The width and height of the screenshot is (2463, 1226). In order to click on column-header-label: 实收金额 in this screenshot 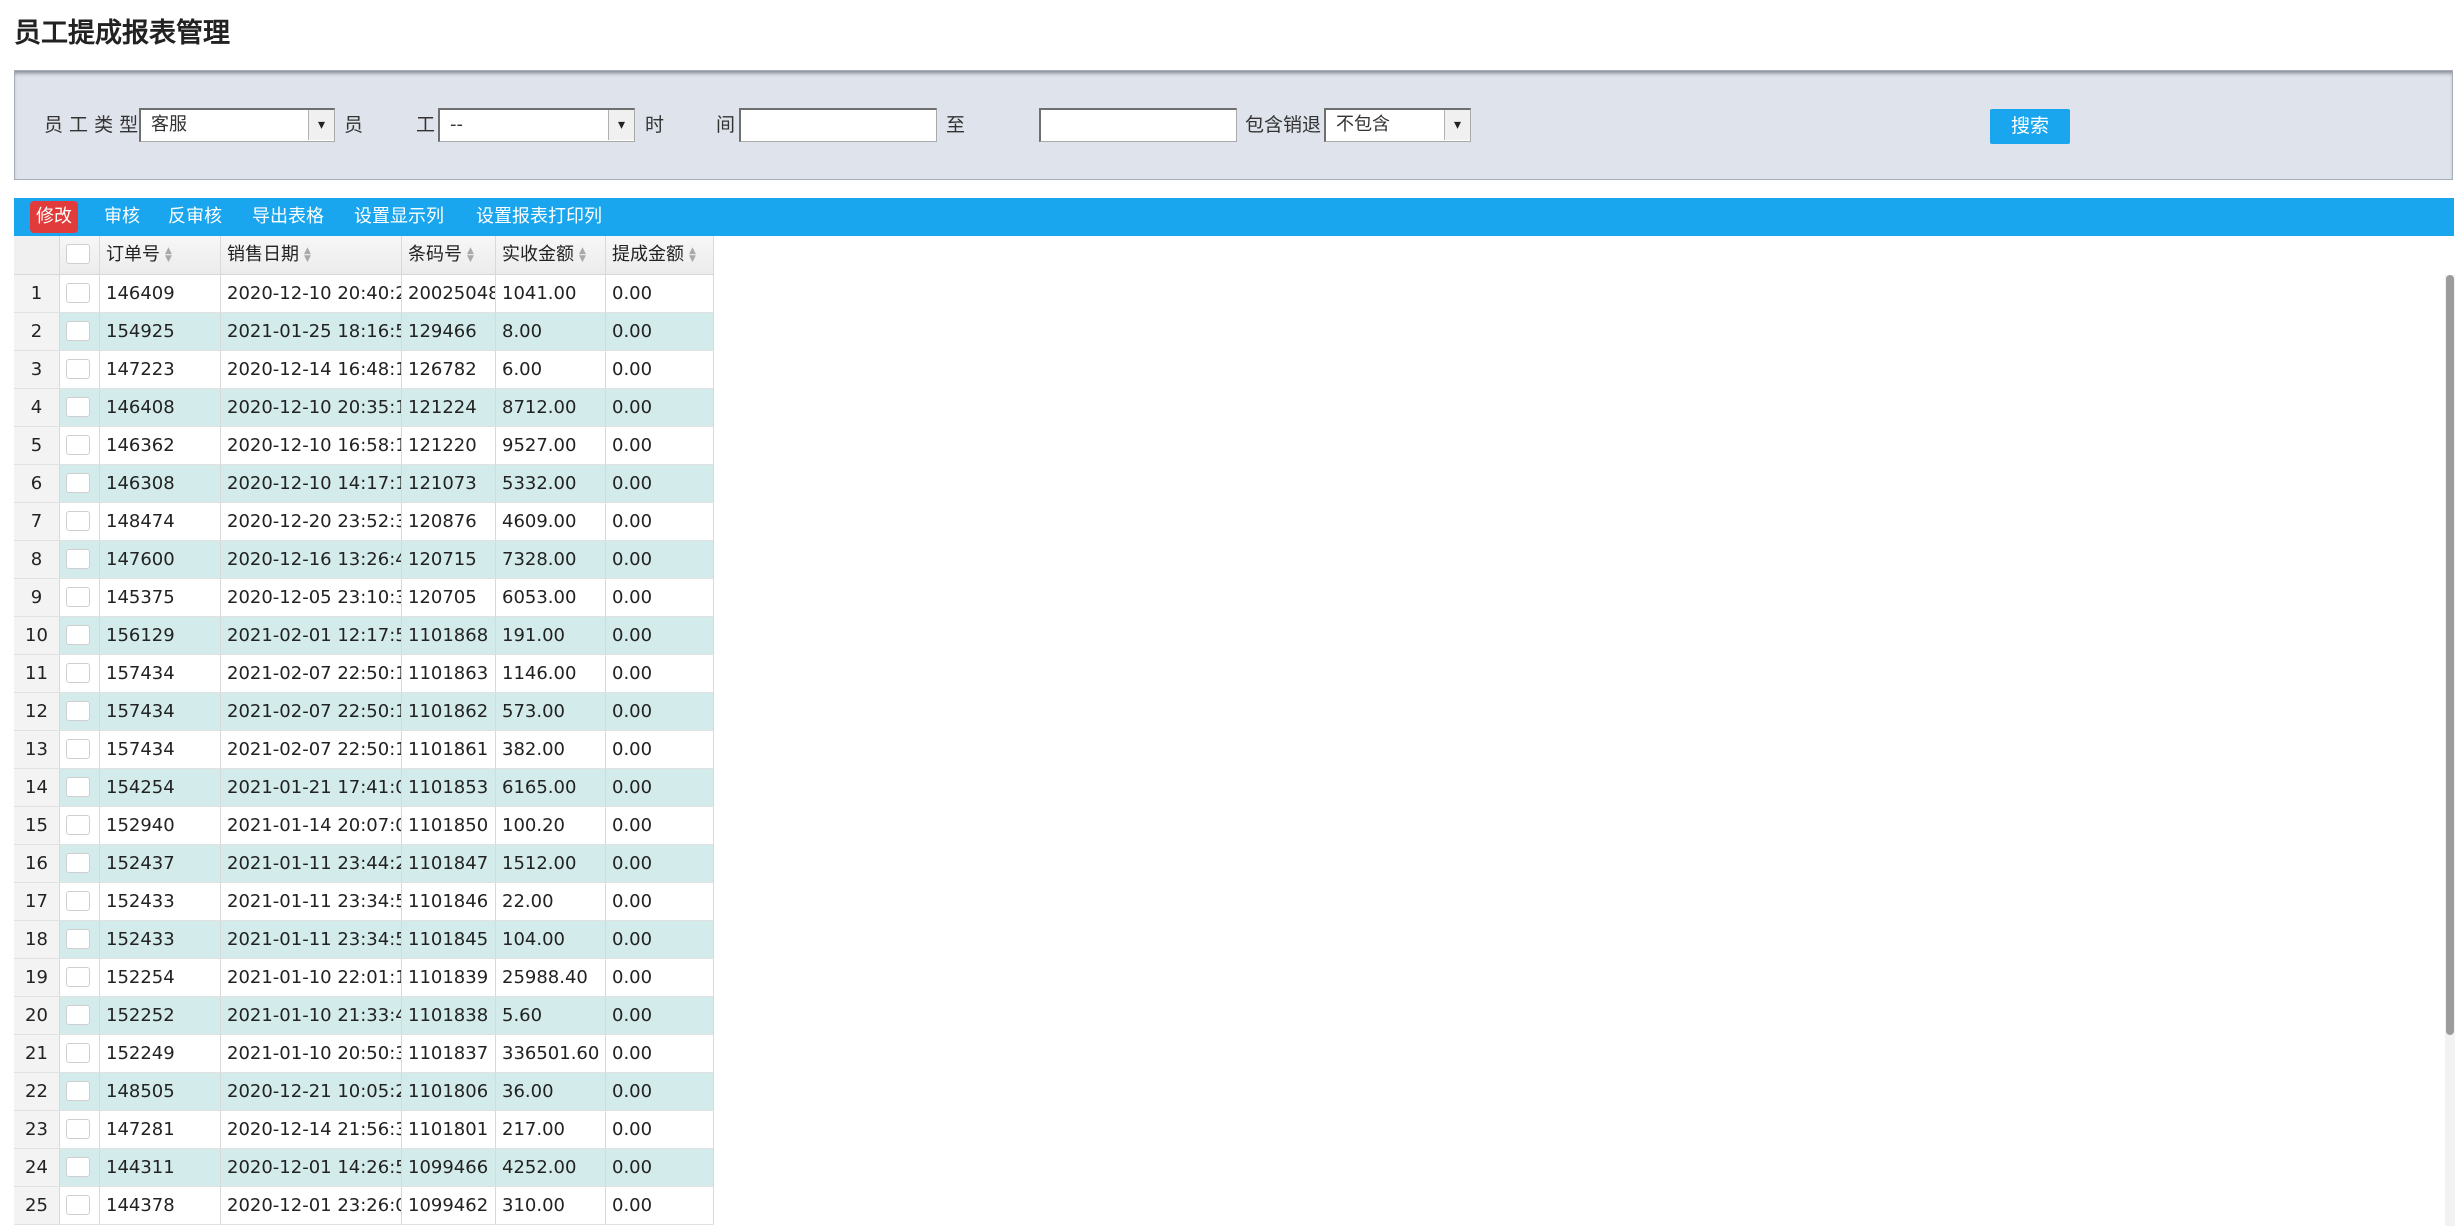, I will do `click(538, 254)`.